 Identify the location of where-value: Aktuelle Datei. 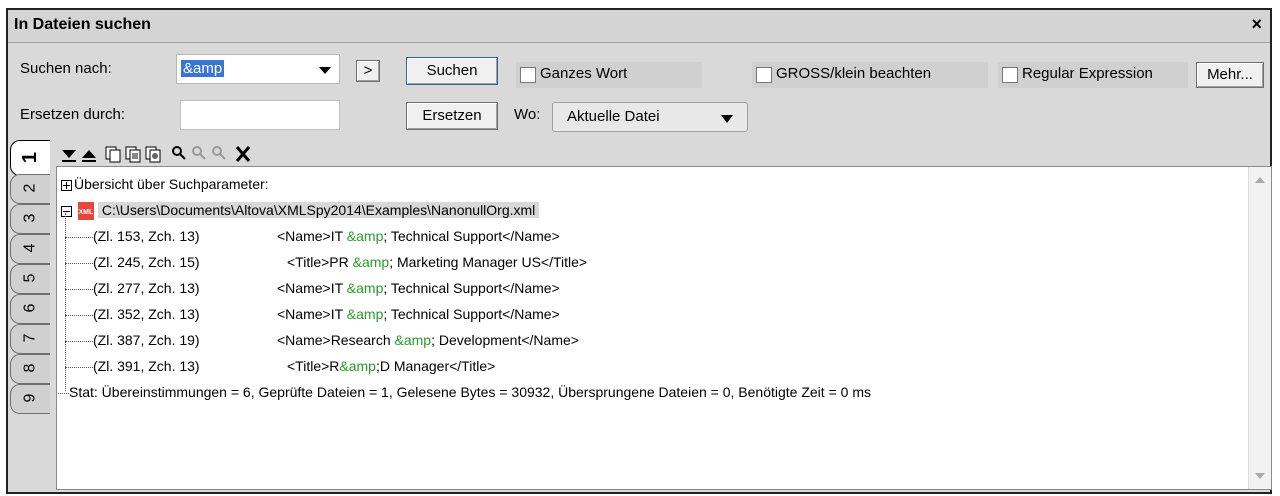
(613, 116).